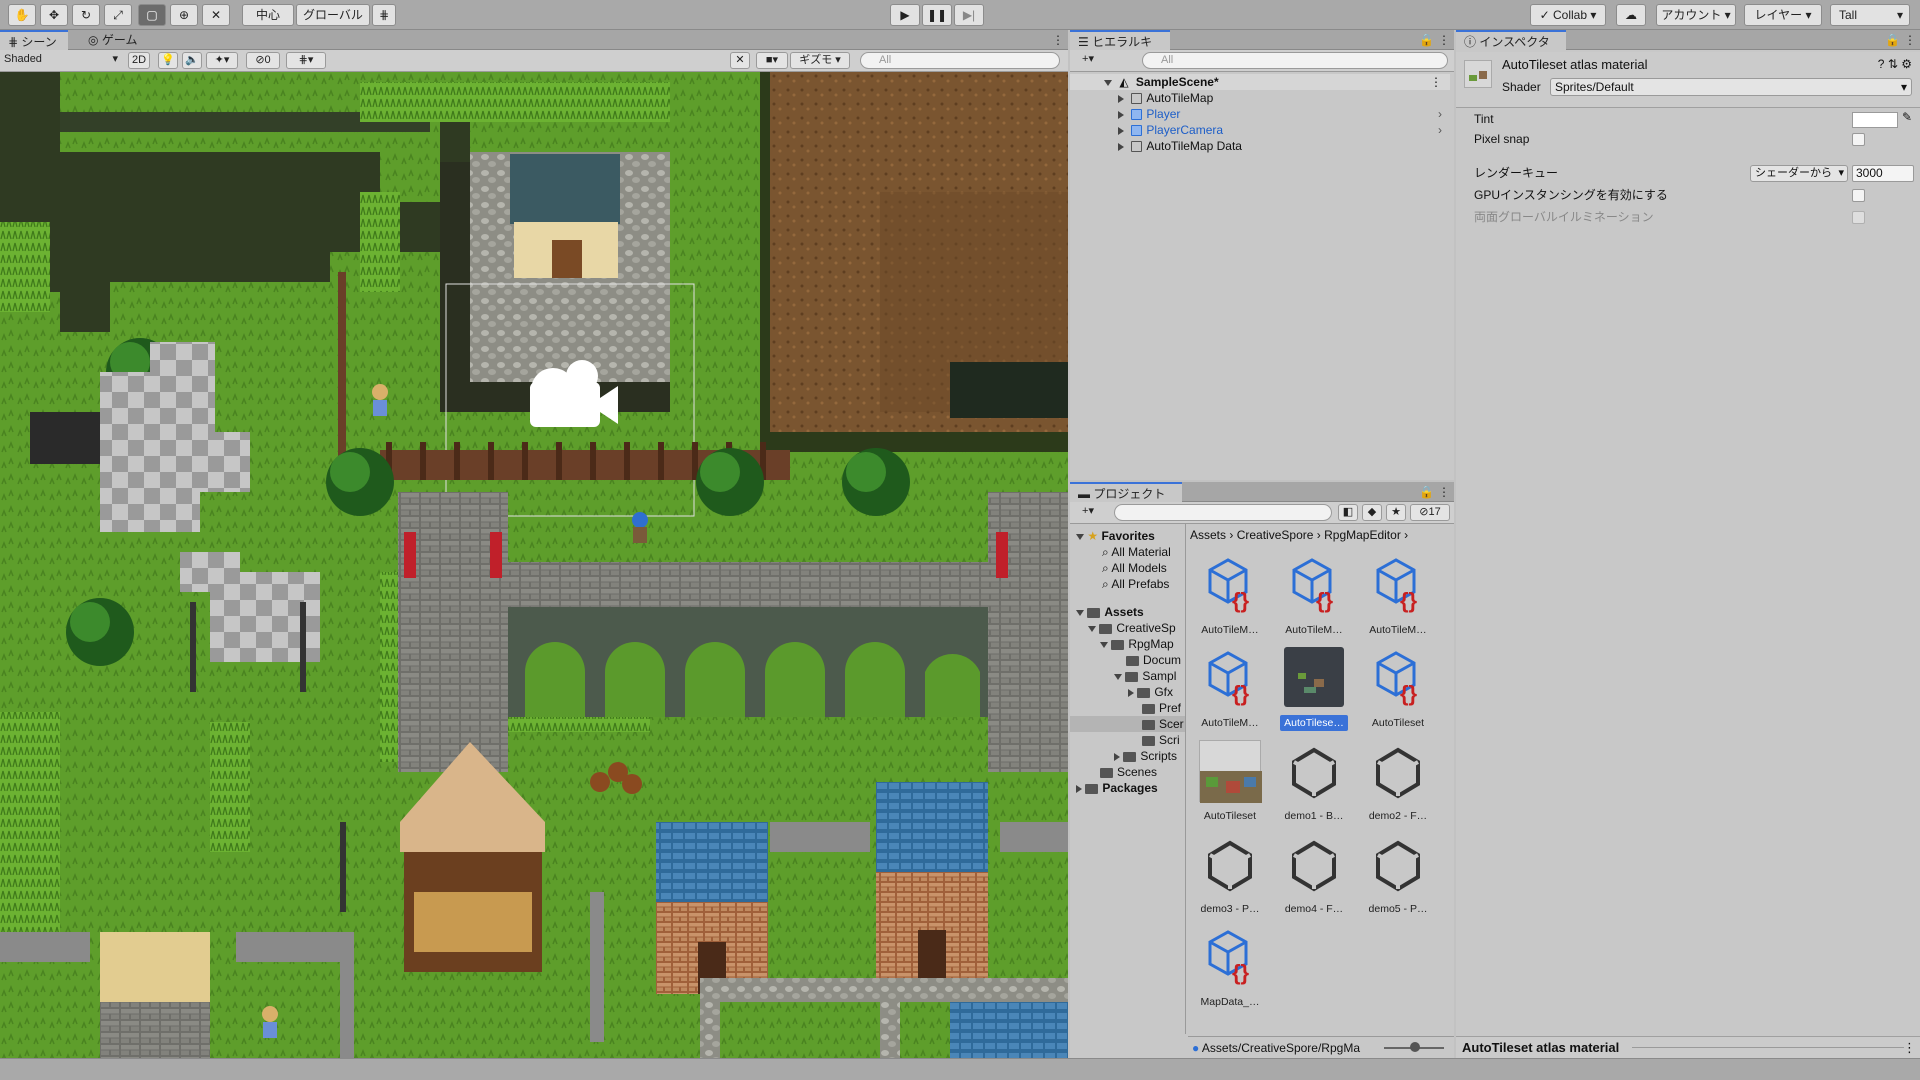 The width and height of the screenshot is (1920, 1080). Describe the element at coordinates (118, 15) in the screenshot. I see `scale-tool-icon: ⤢` at that location.